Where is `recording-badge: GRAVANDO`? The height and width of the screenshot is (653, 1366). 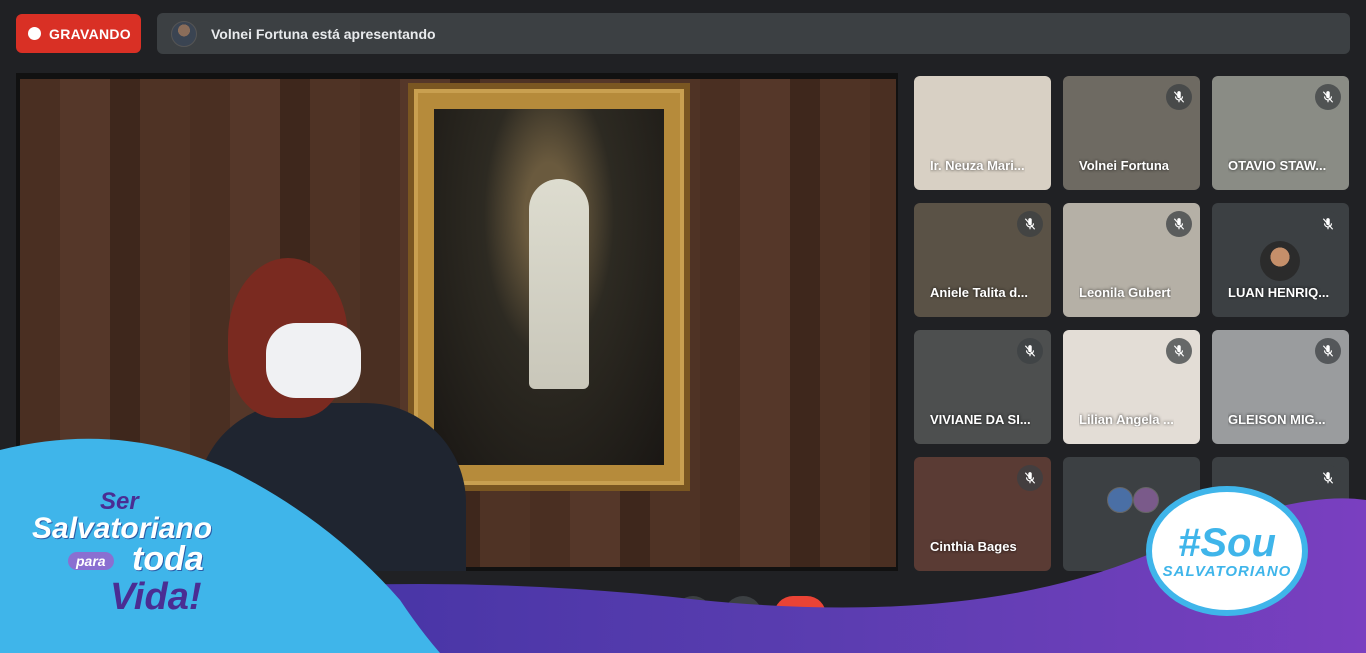
recording-badge: GRAVANDO is located at coordinates (78, 33).